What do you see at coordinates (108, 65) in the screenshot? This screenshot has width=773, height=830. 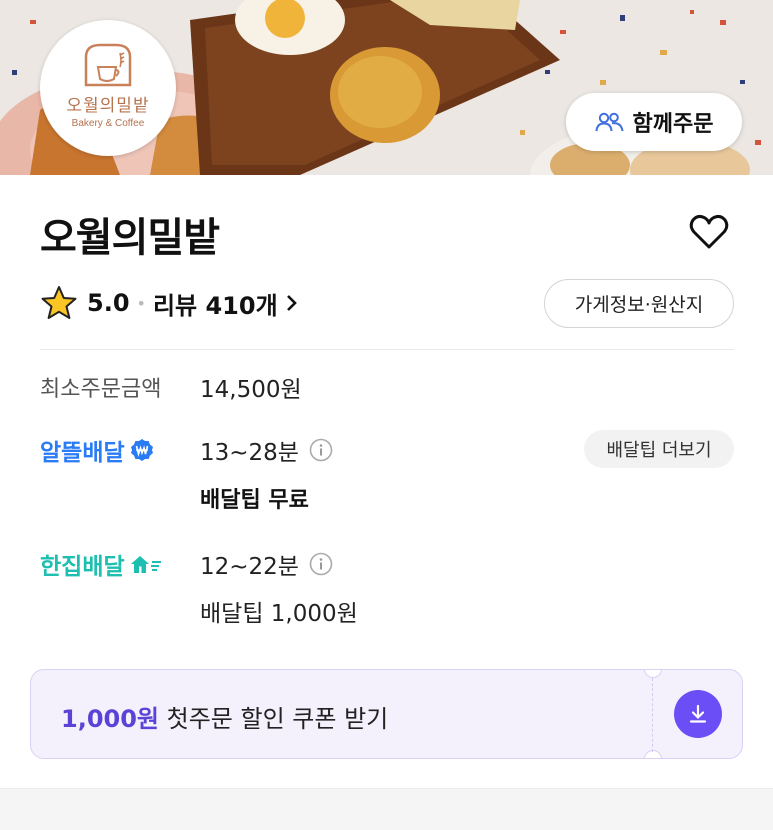 I see `bread-cup-logo-icon` at bounding box center [108, 65].